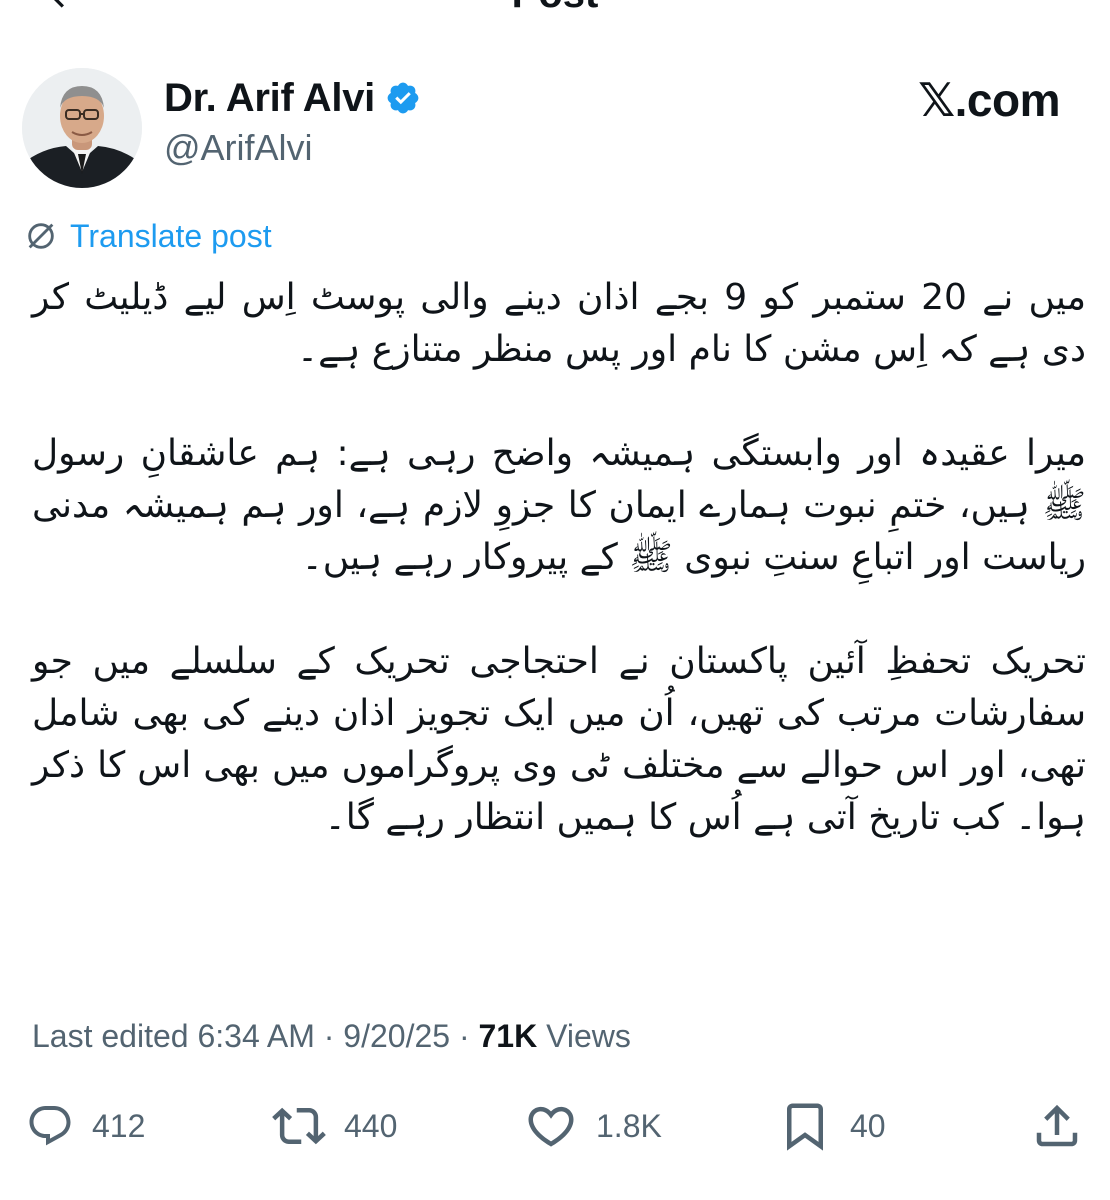 Image resolution: width=1110 pixels, height=1200 pixels. I want to click on reply-button: 412, so click(85, 1126).